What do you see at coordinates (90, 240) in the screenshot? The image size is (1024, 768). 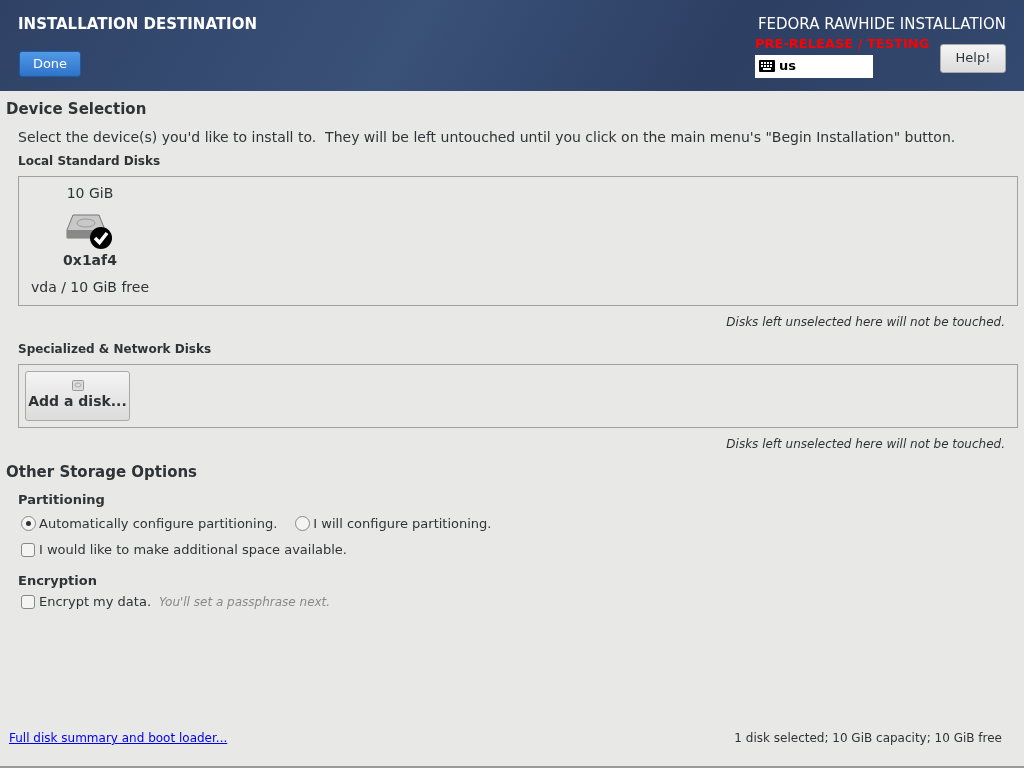 I see `disk-tile: 10 GiB 0x1af4 vda / 10 GiB free` at bounding box center [90, 240].